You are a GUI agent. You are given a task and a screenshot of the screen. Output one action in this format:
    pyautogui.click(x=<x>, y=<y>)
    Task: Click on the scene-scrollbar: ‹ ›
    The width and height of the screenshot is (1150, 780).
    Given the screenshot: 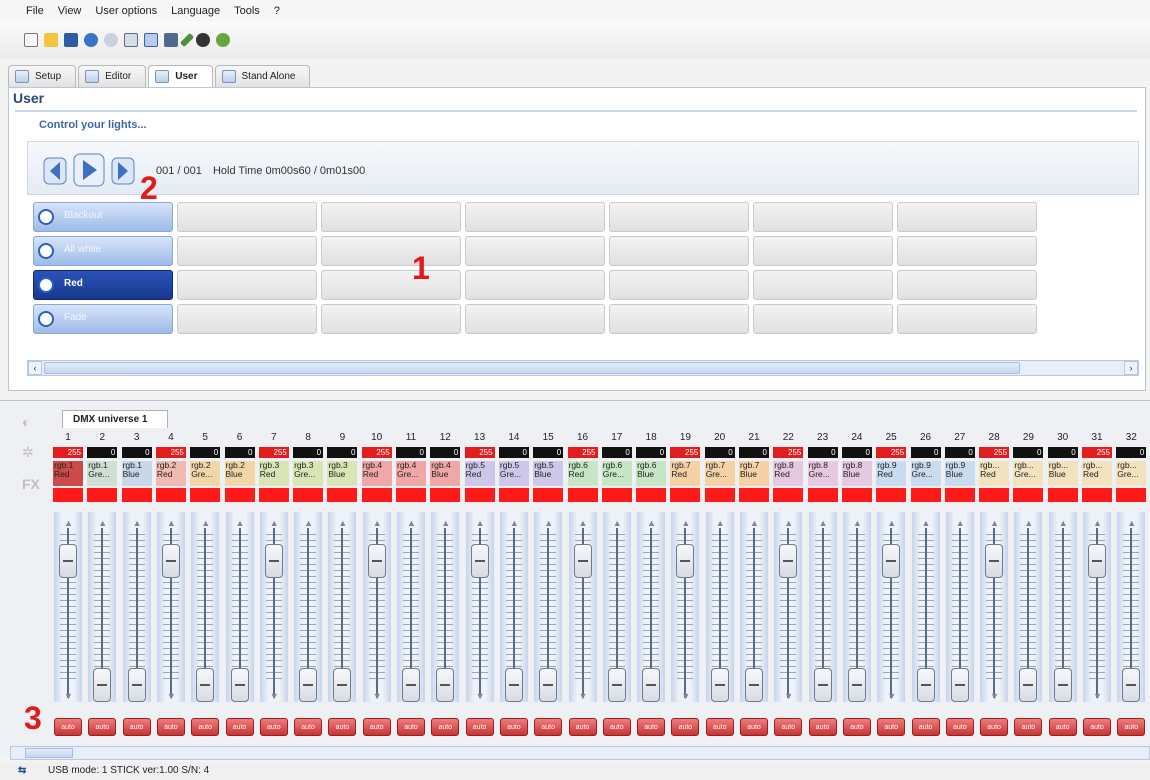 What is the action you would take?
    pyautogui.click(x=583, y=368)
    